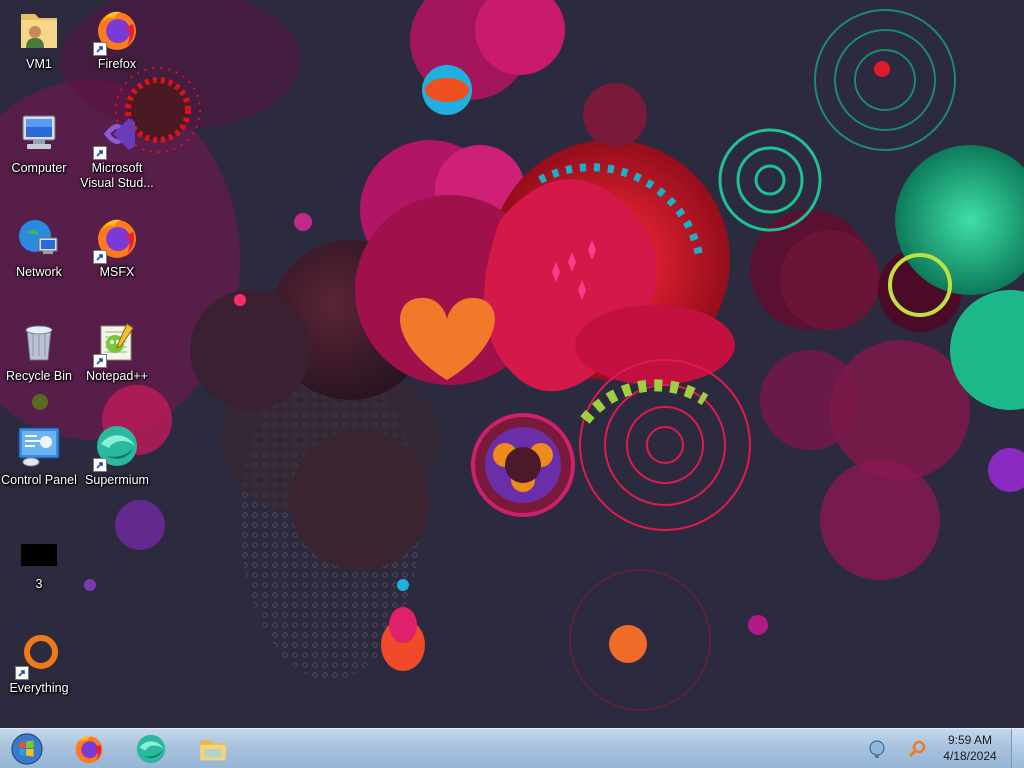 This screenshot has height=768, width=1024. I want to click on user-folder-icon, so click(39, 30).